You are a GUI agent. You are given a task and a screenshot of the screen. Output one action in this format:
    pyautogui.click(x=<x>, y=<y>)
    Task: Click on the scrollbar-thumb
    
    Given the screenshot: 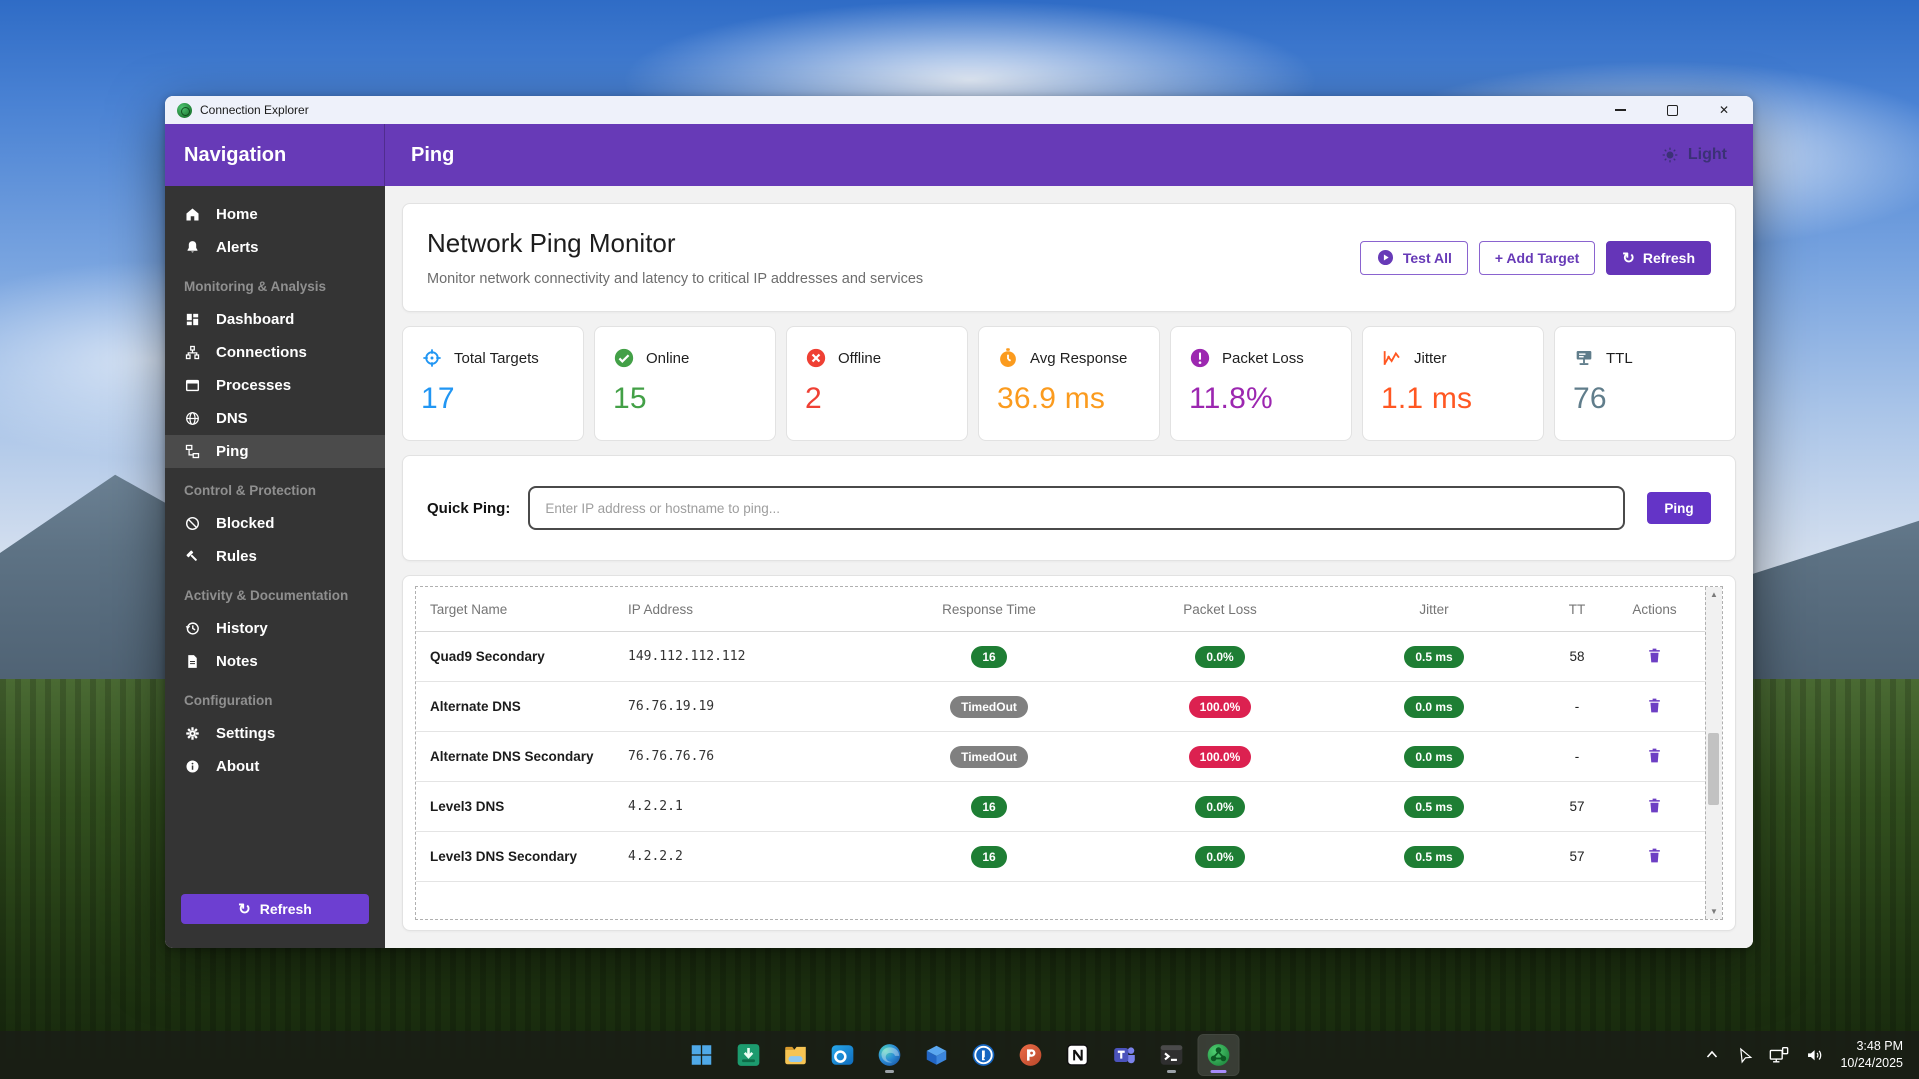 What is the action you would take?
    pyautogui.click(x=1713, y=769)
    